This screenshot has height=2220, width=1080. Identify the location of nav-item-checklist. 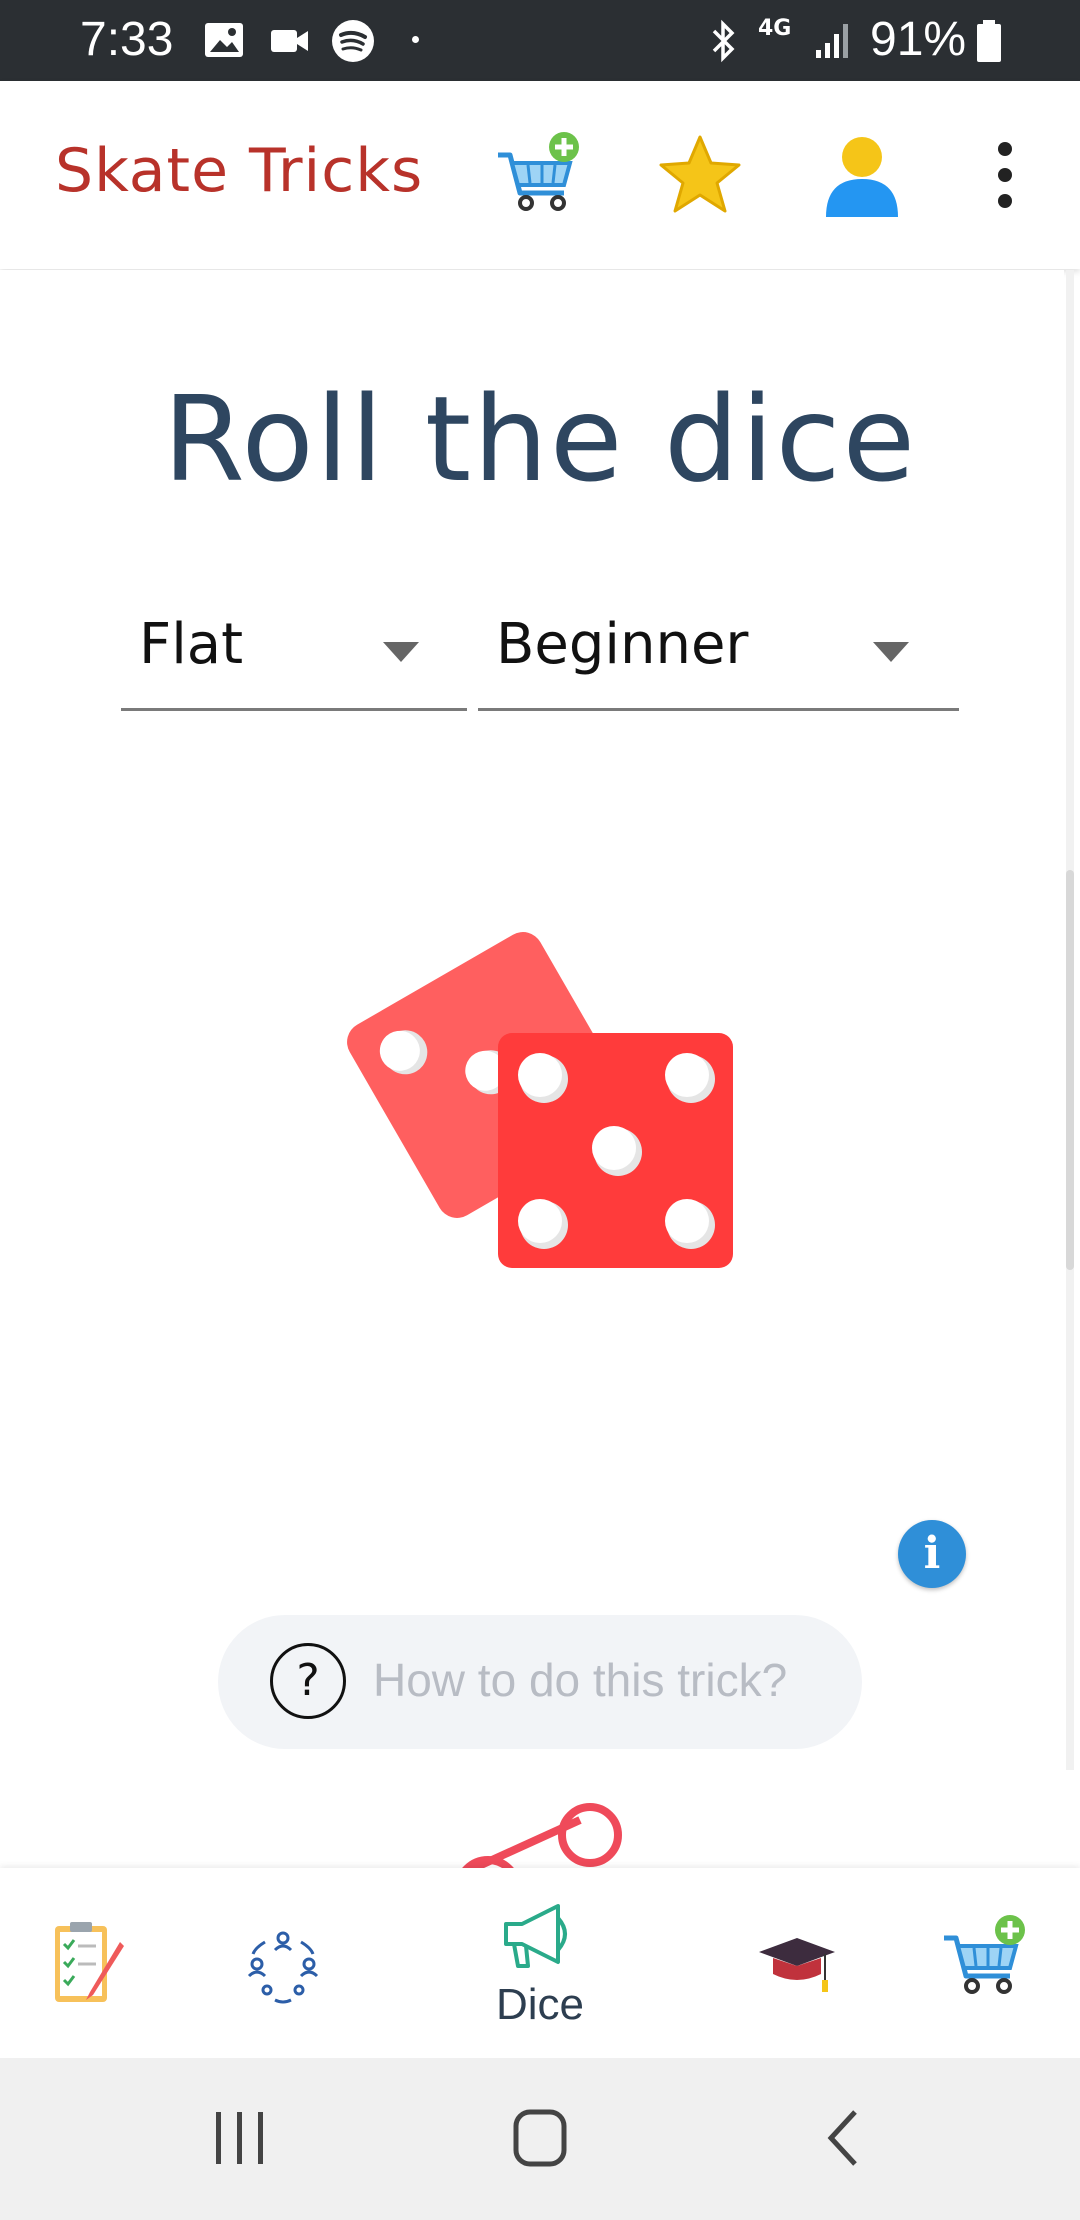
(90, 1963).